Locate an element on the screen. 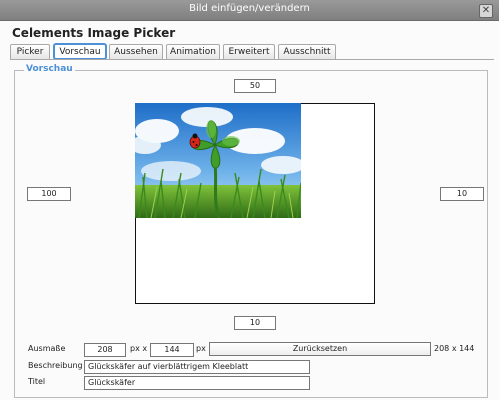 The image size is (499, 400). window-titlebar: Bild einfügen/verändern ✕ is located at coordinates (249, 10).